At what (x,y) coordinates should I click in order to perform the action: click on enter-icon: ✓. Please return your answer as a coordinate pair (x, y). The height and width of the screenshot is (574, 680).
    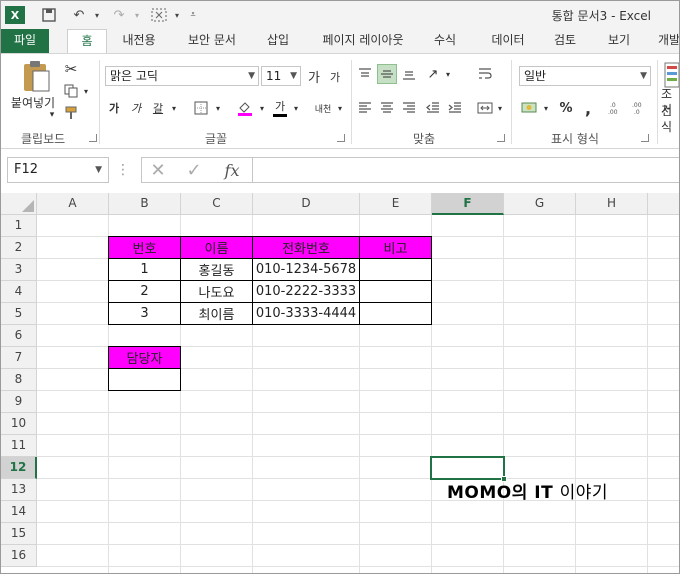
    Looking at the image, I should click on (194, 170).